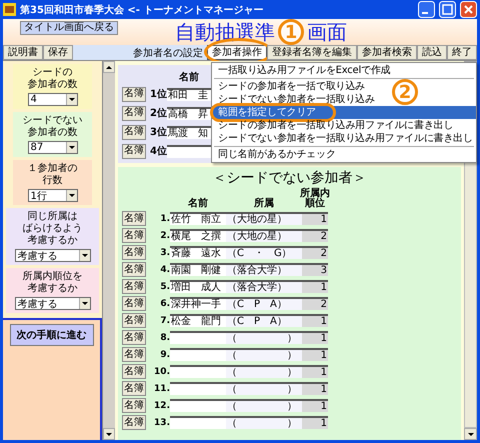 This screenshot has width=480, height=443. What do you see at coordinates (164, 235) in the screenshot?
I see `row-number: 2.` at bounding box center [164, 235].